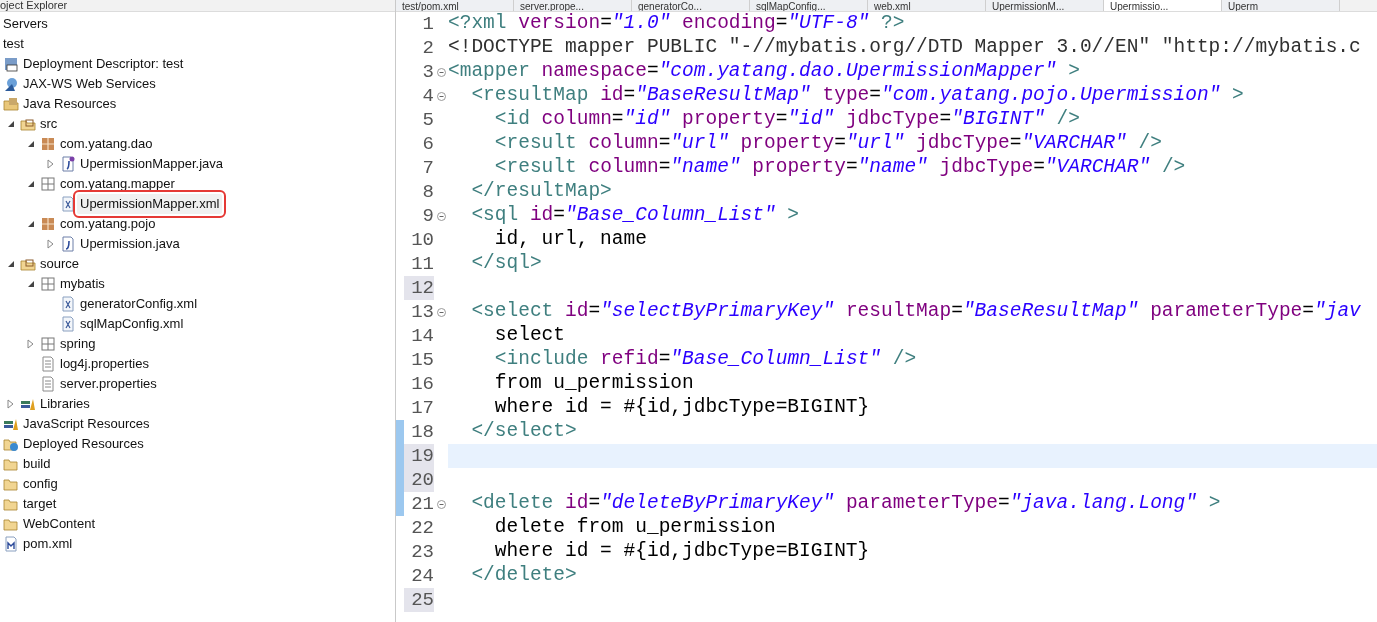 This screenshot has height=622, width=1377. Describe the element at coordinates (59, 524) in the screenshot. I see `tree-item: WebContent` at that location.